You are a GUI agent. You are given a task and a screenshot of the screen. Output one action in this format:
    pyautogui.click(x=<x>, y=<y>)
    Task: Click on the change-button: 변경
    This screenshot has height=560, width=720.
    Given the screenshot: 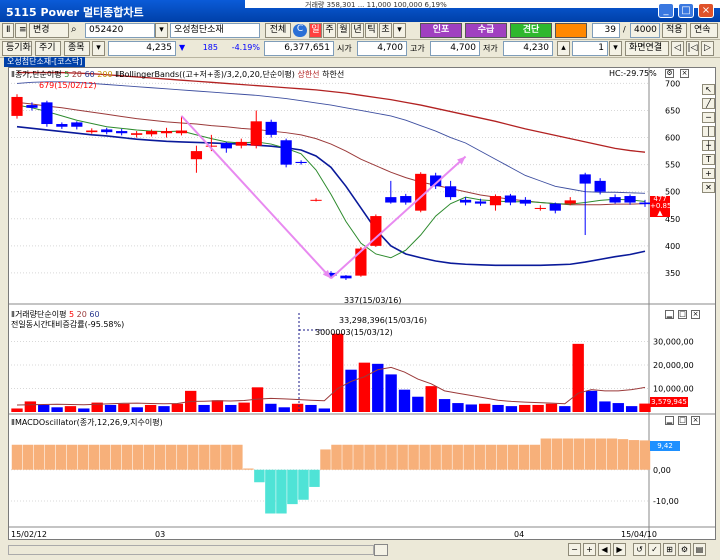 What is the action you would take?
    pyautogui.click(x=49, y=30)
    